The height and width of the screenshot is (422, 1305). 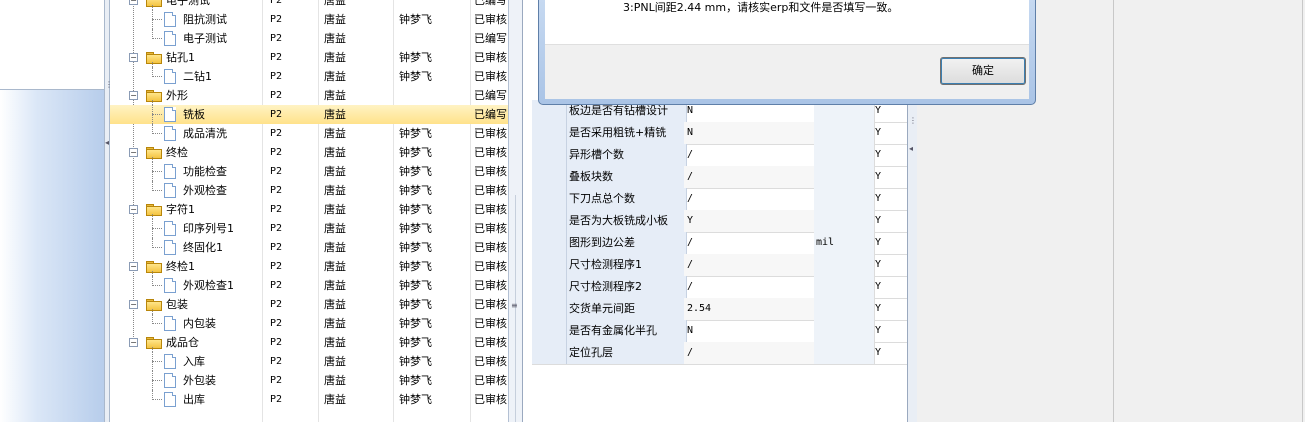 I want to click on parameter-row: 尺寸检测程序2/ Y, so click(x=720, y=287).